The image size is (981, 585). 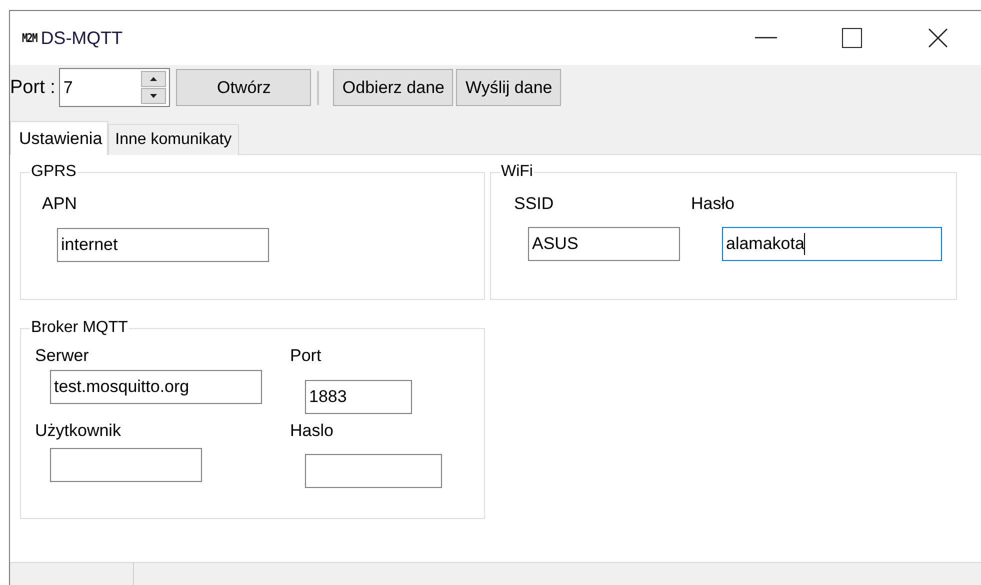 What do you see at coordinates (534, 204) in the screenshot?
I see `field-label: SSID` at bounding box center [534, 204].